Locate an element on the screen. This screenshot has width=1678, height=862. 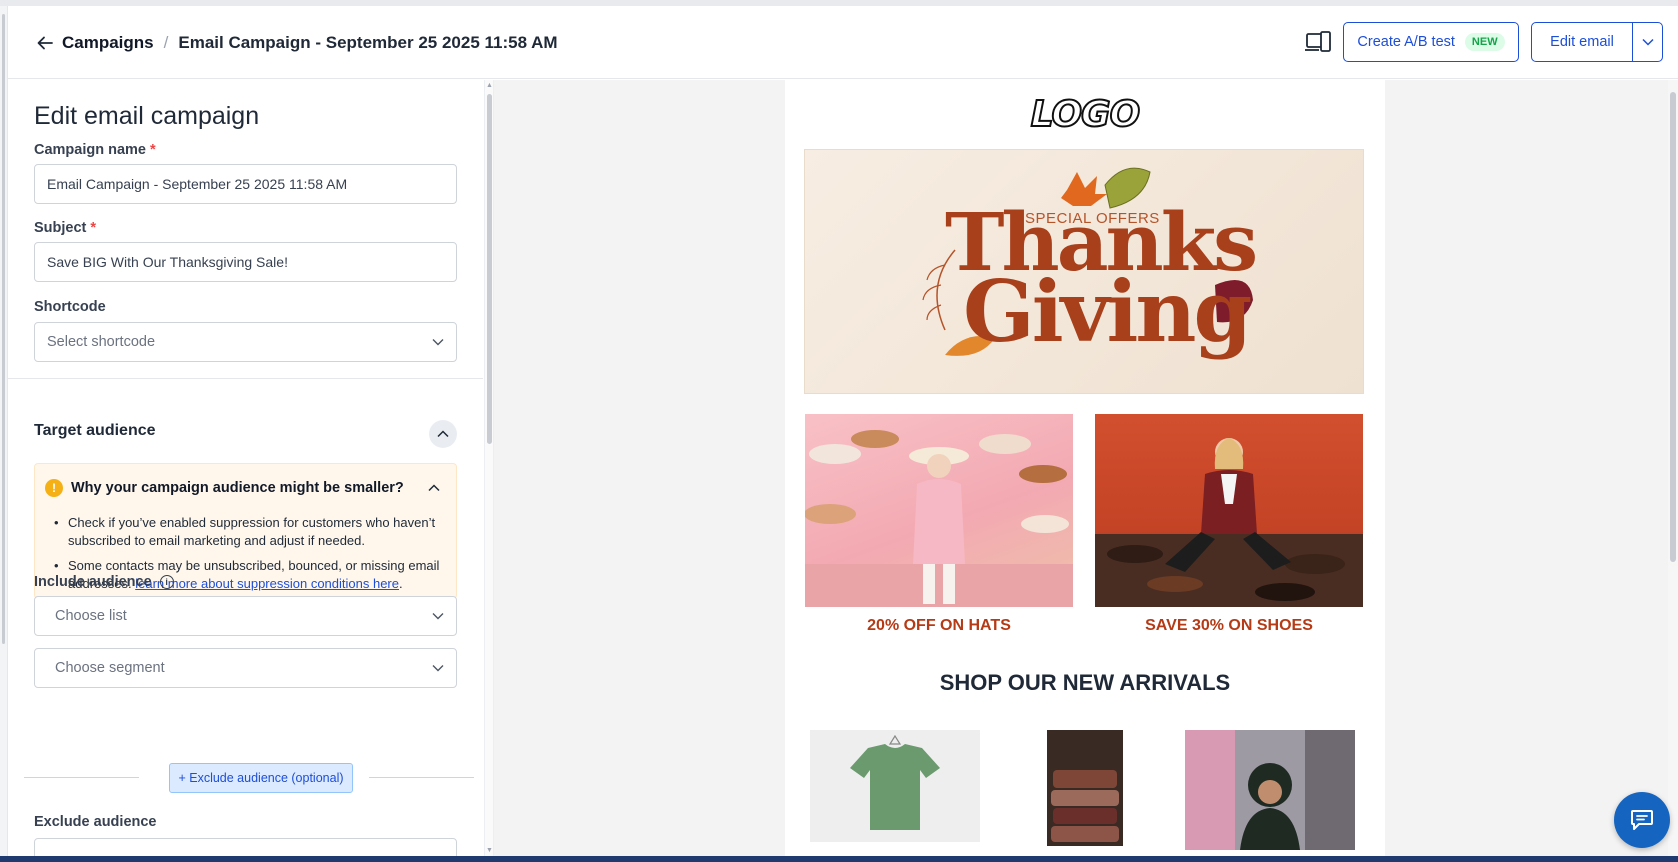
scroll-down-arrow: ▼ is located at coordinates (489, 850).